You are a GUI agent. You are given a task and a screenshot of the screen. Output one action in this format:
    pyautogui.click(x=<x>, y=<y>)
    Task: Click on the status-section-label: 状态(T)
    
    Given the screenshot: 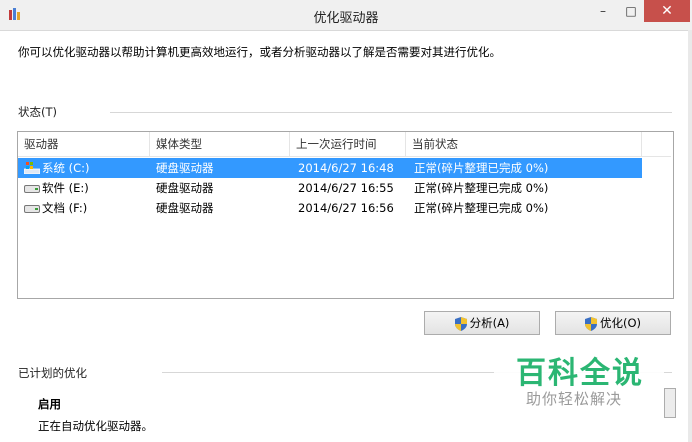 What is the action you would take?
    pyautogui.click(x=37, y=112)
    